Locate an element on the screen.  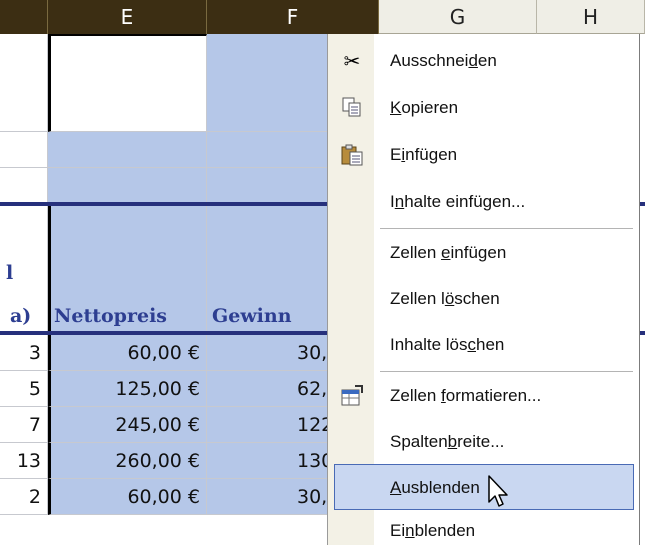
menu-item-ausschneiden: ✂ Ausschneiden is located at coordinates (483, 61).